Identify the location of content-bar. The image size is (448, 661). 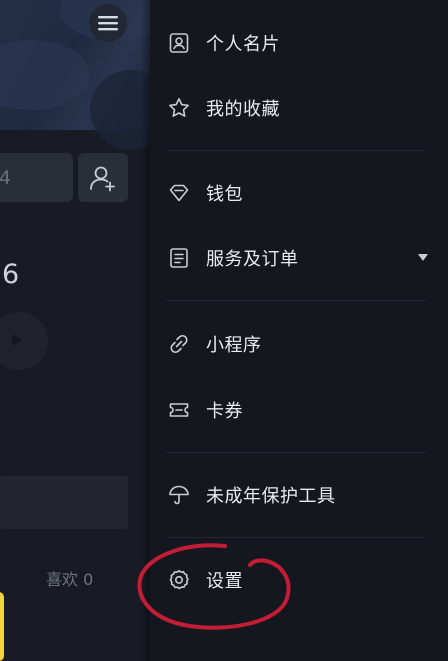
(64, 502).